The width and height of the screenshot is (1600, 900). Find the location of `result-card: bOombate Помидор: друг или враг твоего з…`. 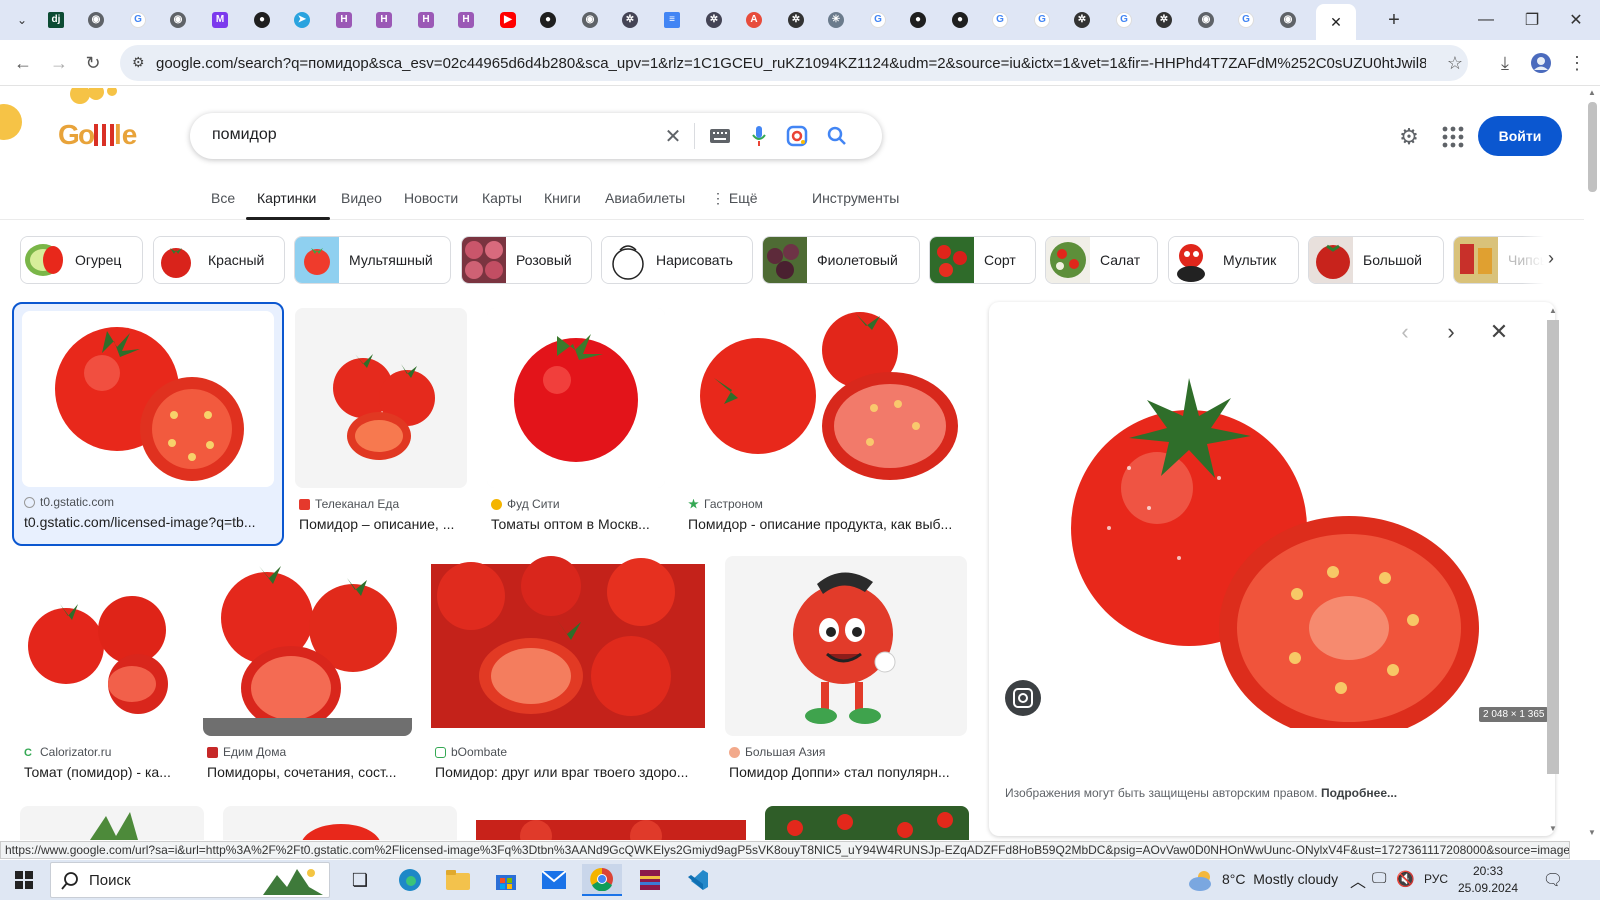

result-card: bOombate Помидор: друг или враг твоего з… is located at coordinates (568, 671).